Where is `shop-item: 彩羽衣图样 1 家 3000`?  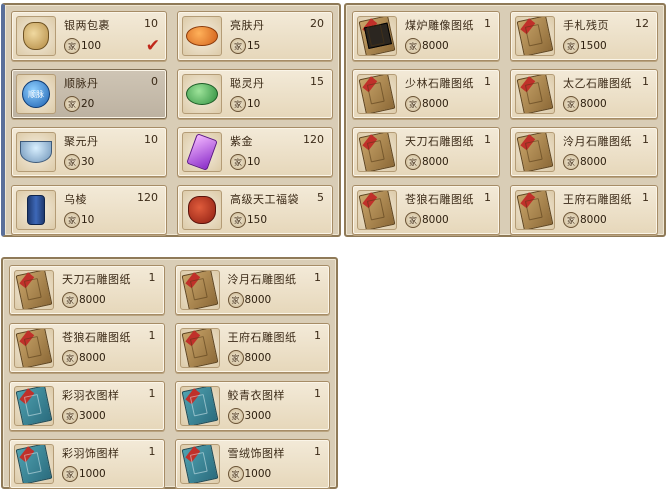
shop-item: 彩羽衣图样 1 家 3000 is located at coordinates (87, 406).